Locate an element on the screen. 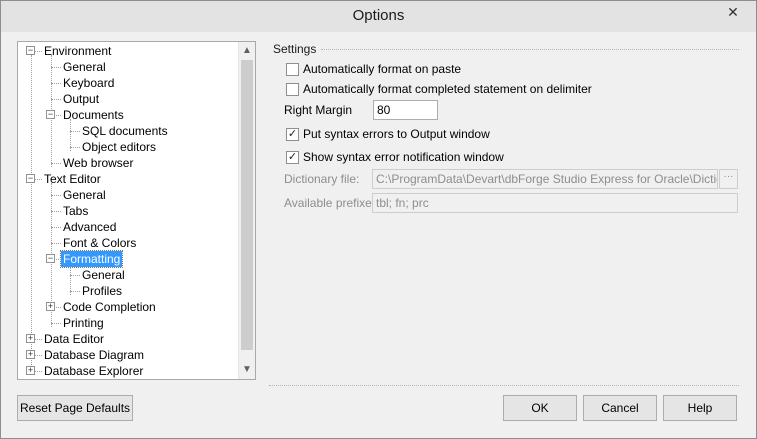 Image resolution: width=757 pixels, height=439 pixels. tree-item-label: Text Editor is located at coordinates (72, 179).